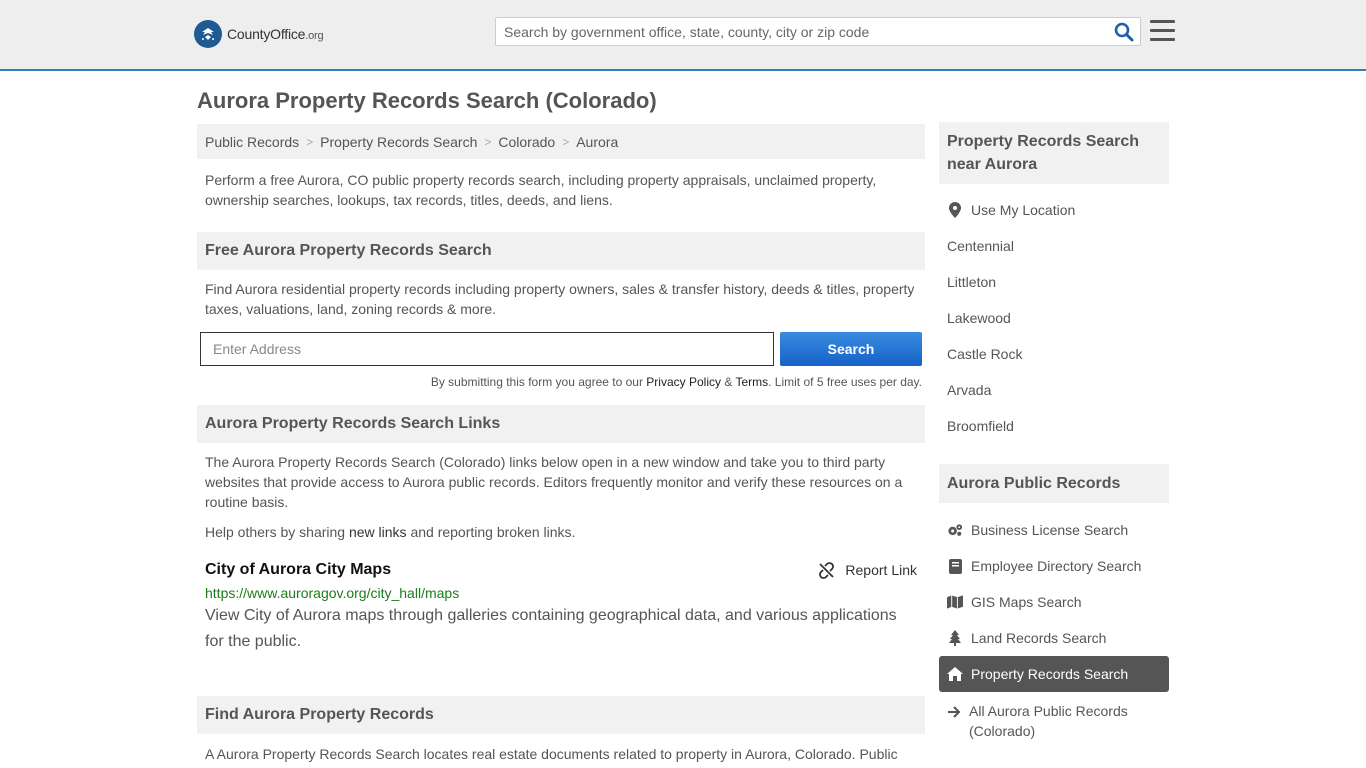 The image size is (1366, 768). What do you see at coordinates (954, 712) in the screenshot?
I see `arrow-right-icon` at bounding box center [954, 712].